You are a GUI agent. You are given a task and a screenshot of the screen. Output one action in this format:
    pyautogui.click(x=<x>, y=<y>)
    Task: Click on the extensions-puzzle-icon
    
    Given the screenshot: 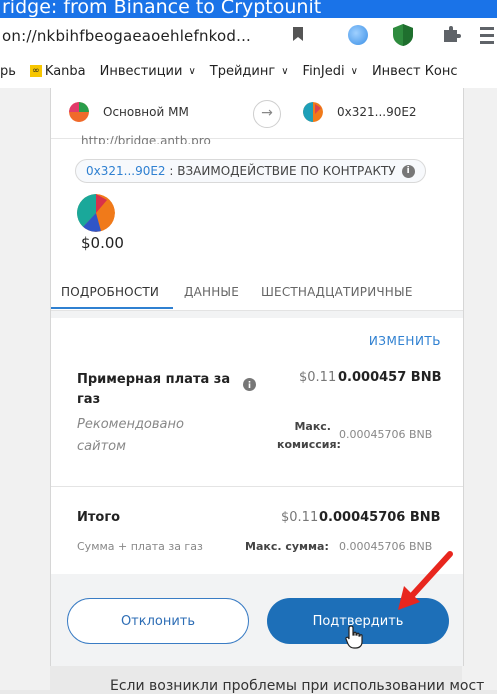 What is the action you would take?
    pyautogui.click(x=451, y=35)
    